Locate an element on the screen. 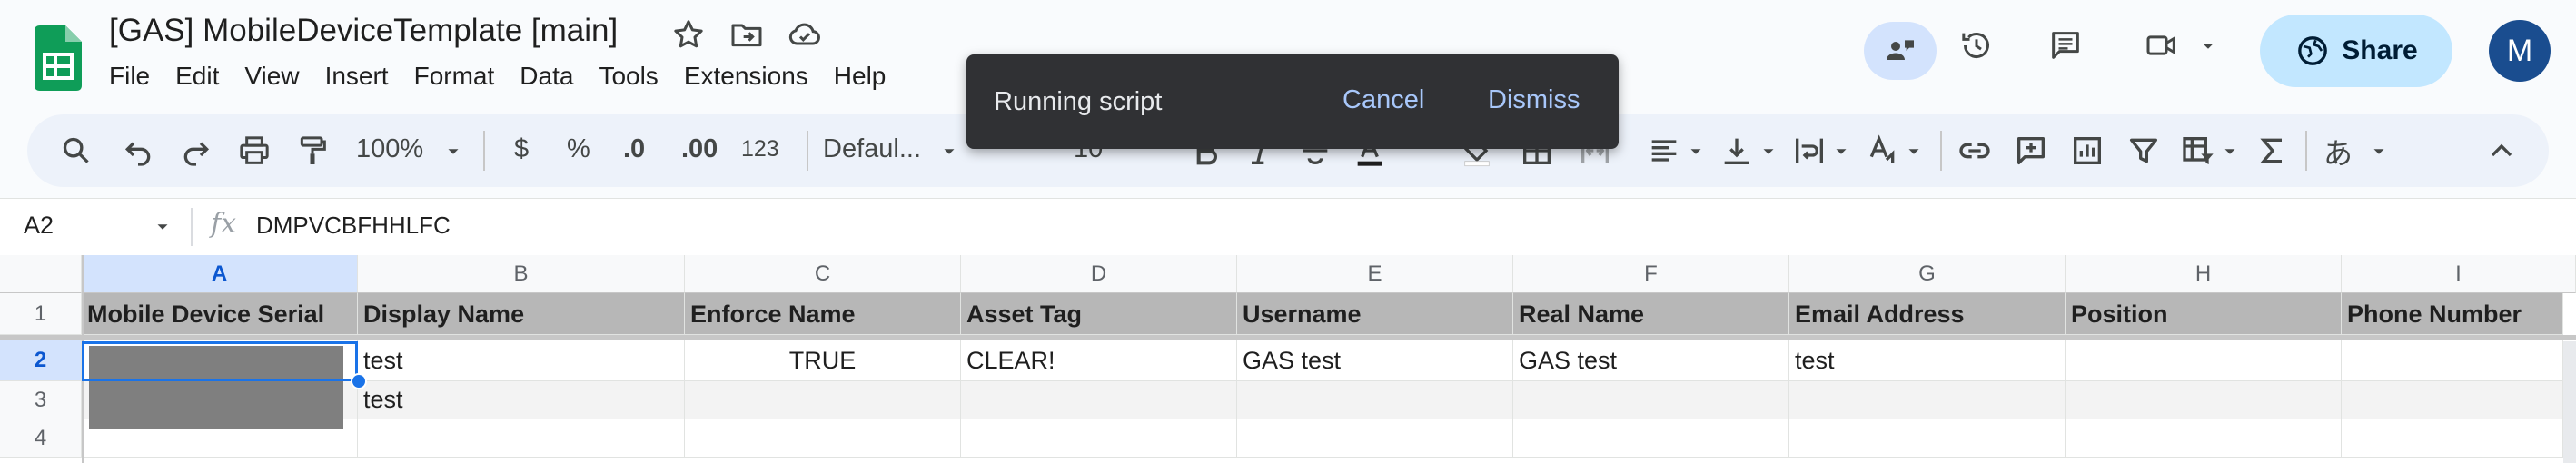  table-cell: CLEAR! is located at coordinates (1099, 360).